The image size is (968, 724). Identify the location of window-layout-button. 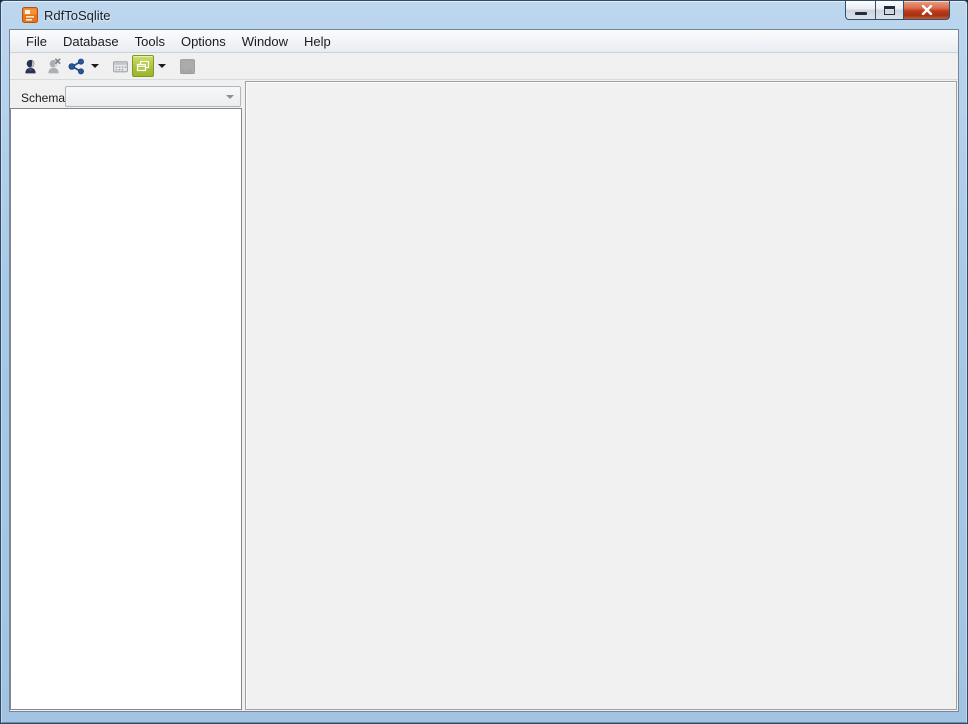
(143, 66).